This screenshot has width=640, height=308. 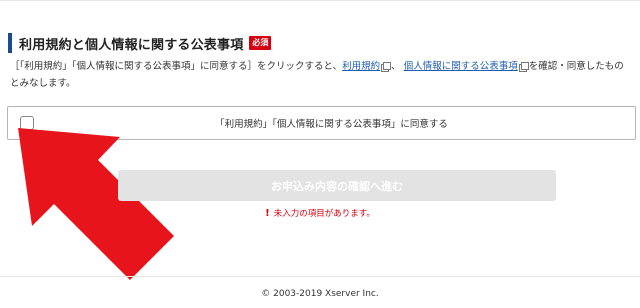 What do you see at coordinates (131, 45) in the screenshot?
I see `section-title: 利用規約と個人情報に関する公表事項` at bounding box center [131, 45].